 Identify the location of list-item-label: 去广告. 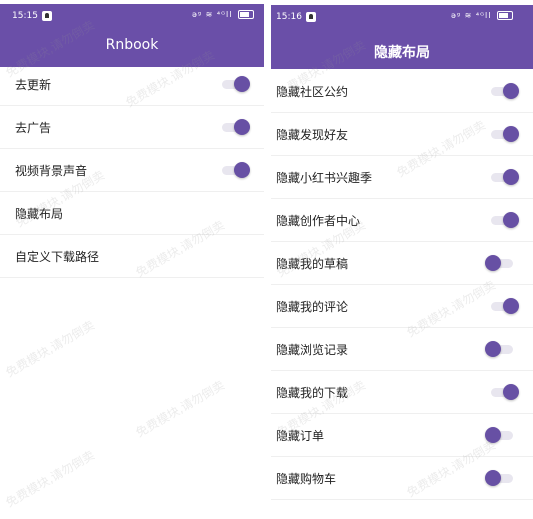
(33, 128).